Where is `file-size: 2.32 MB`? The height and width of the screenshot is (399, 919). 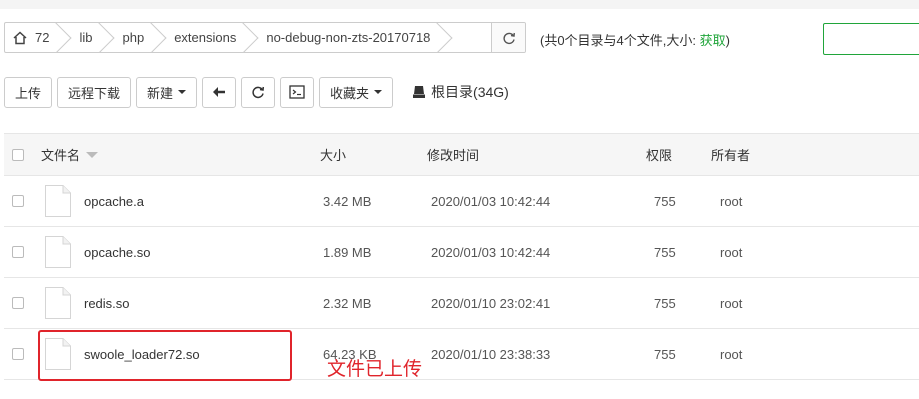
file-size: 2.32 MB is located at coordinates (347, 303).